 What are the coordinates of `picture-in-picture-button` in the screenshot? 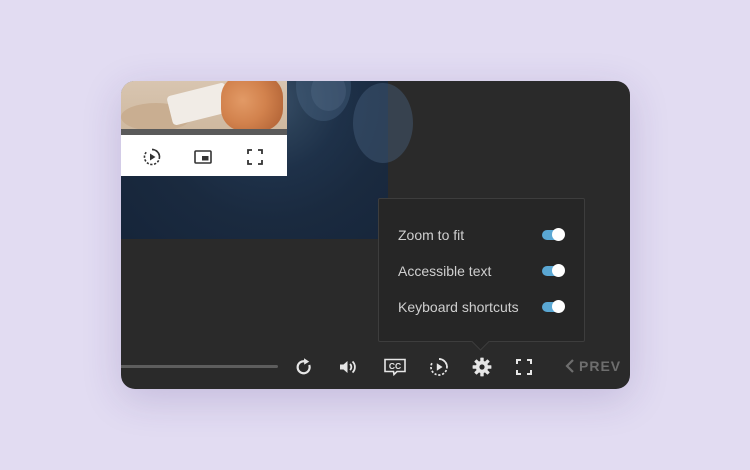 It's located at (203, 157).